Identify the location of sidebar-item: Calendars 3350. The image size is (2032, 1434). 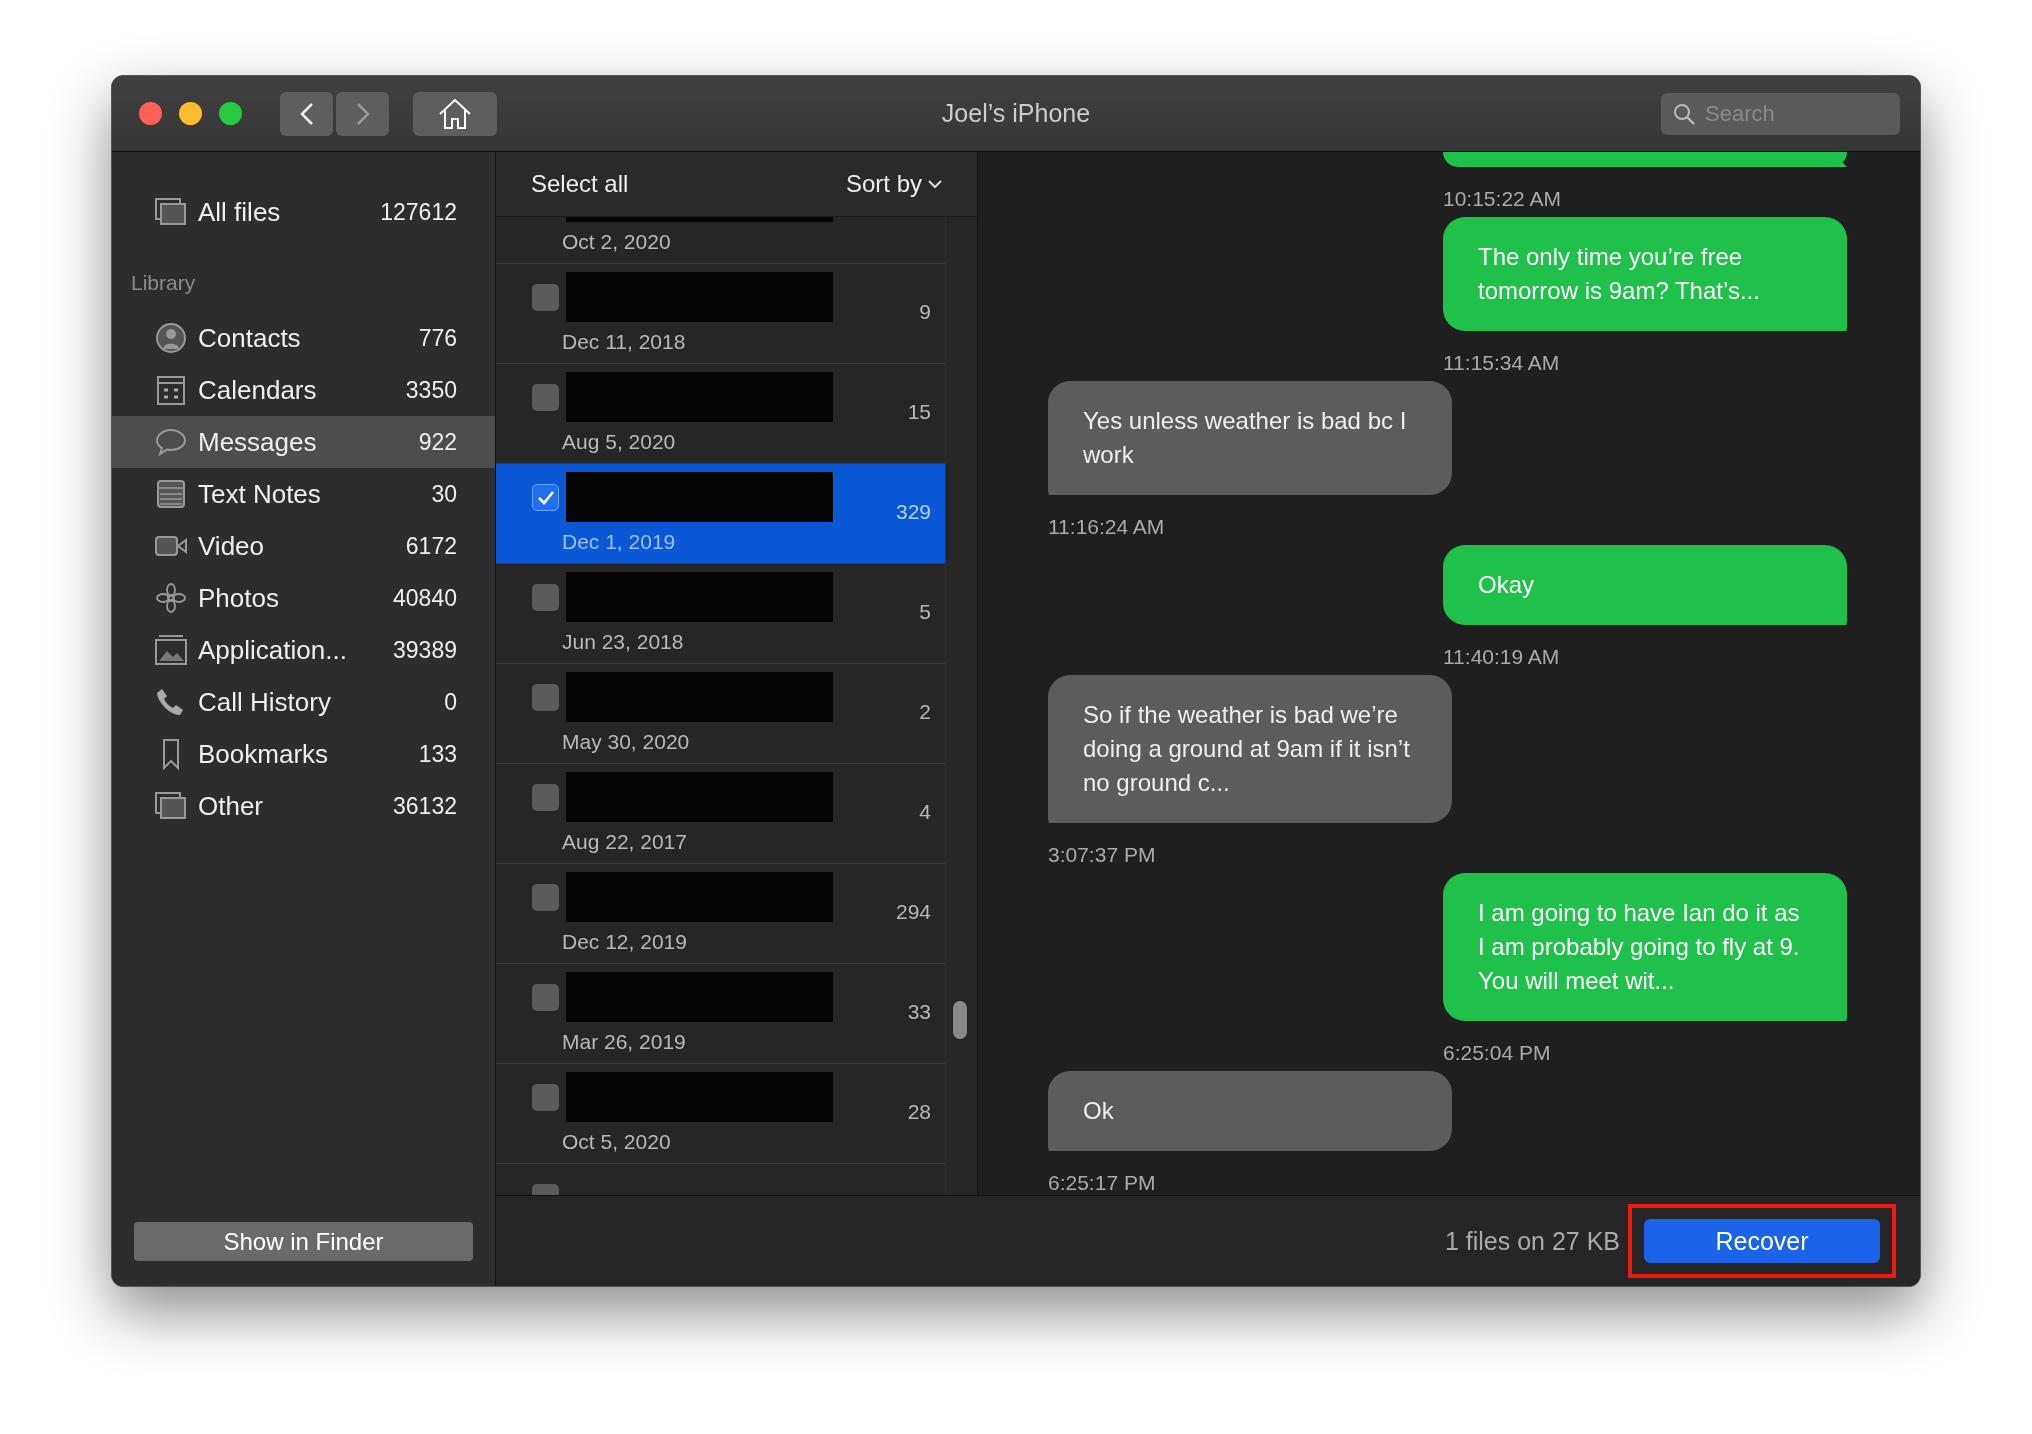
(303, 390).